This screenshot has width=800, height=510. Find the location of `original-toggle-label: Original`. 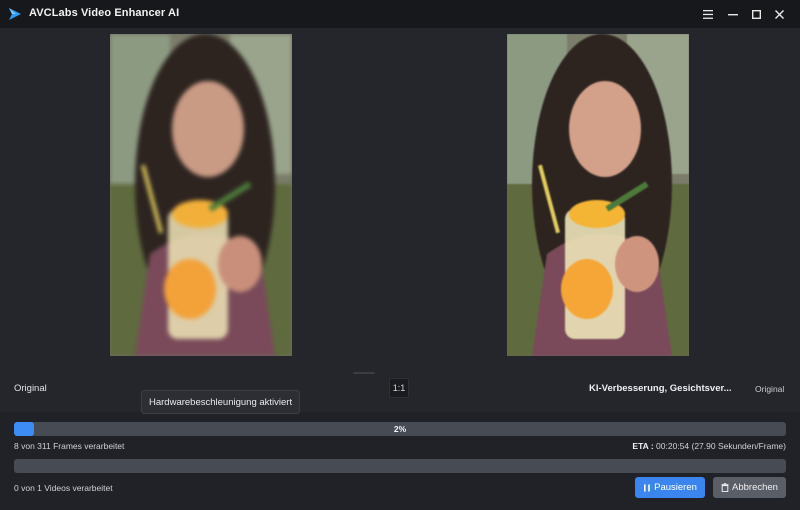

original-toggle-label: Original is located at coordinates (769, 389).